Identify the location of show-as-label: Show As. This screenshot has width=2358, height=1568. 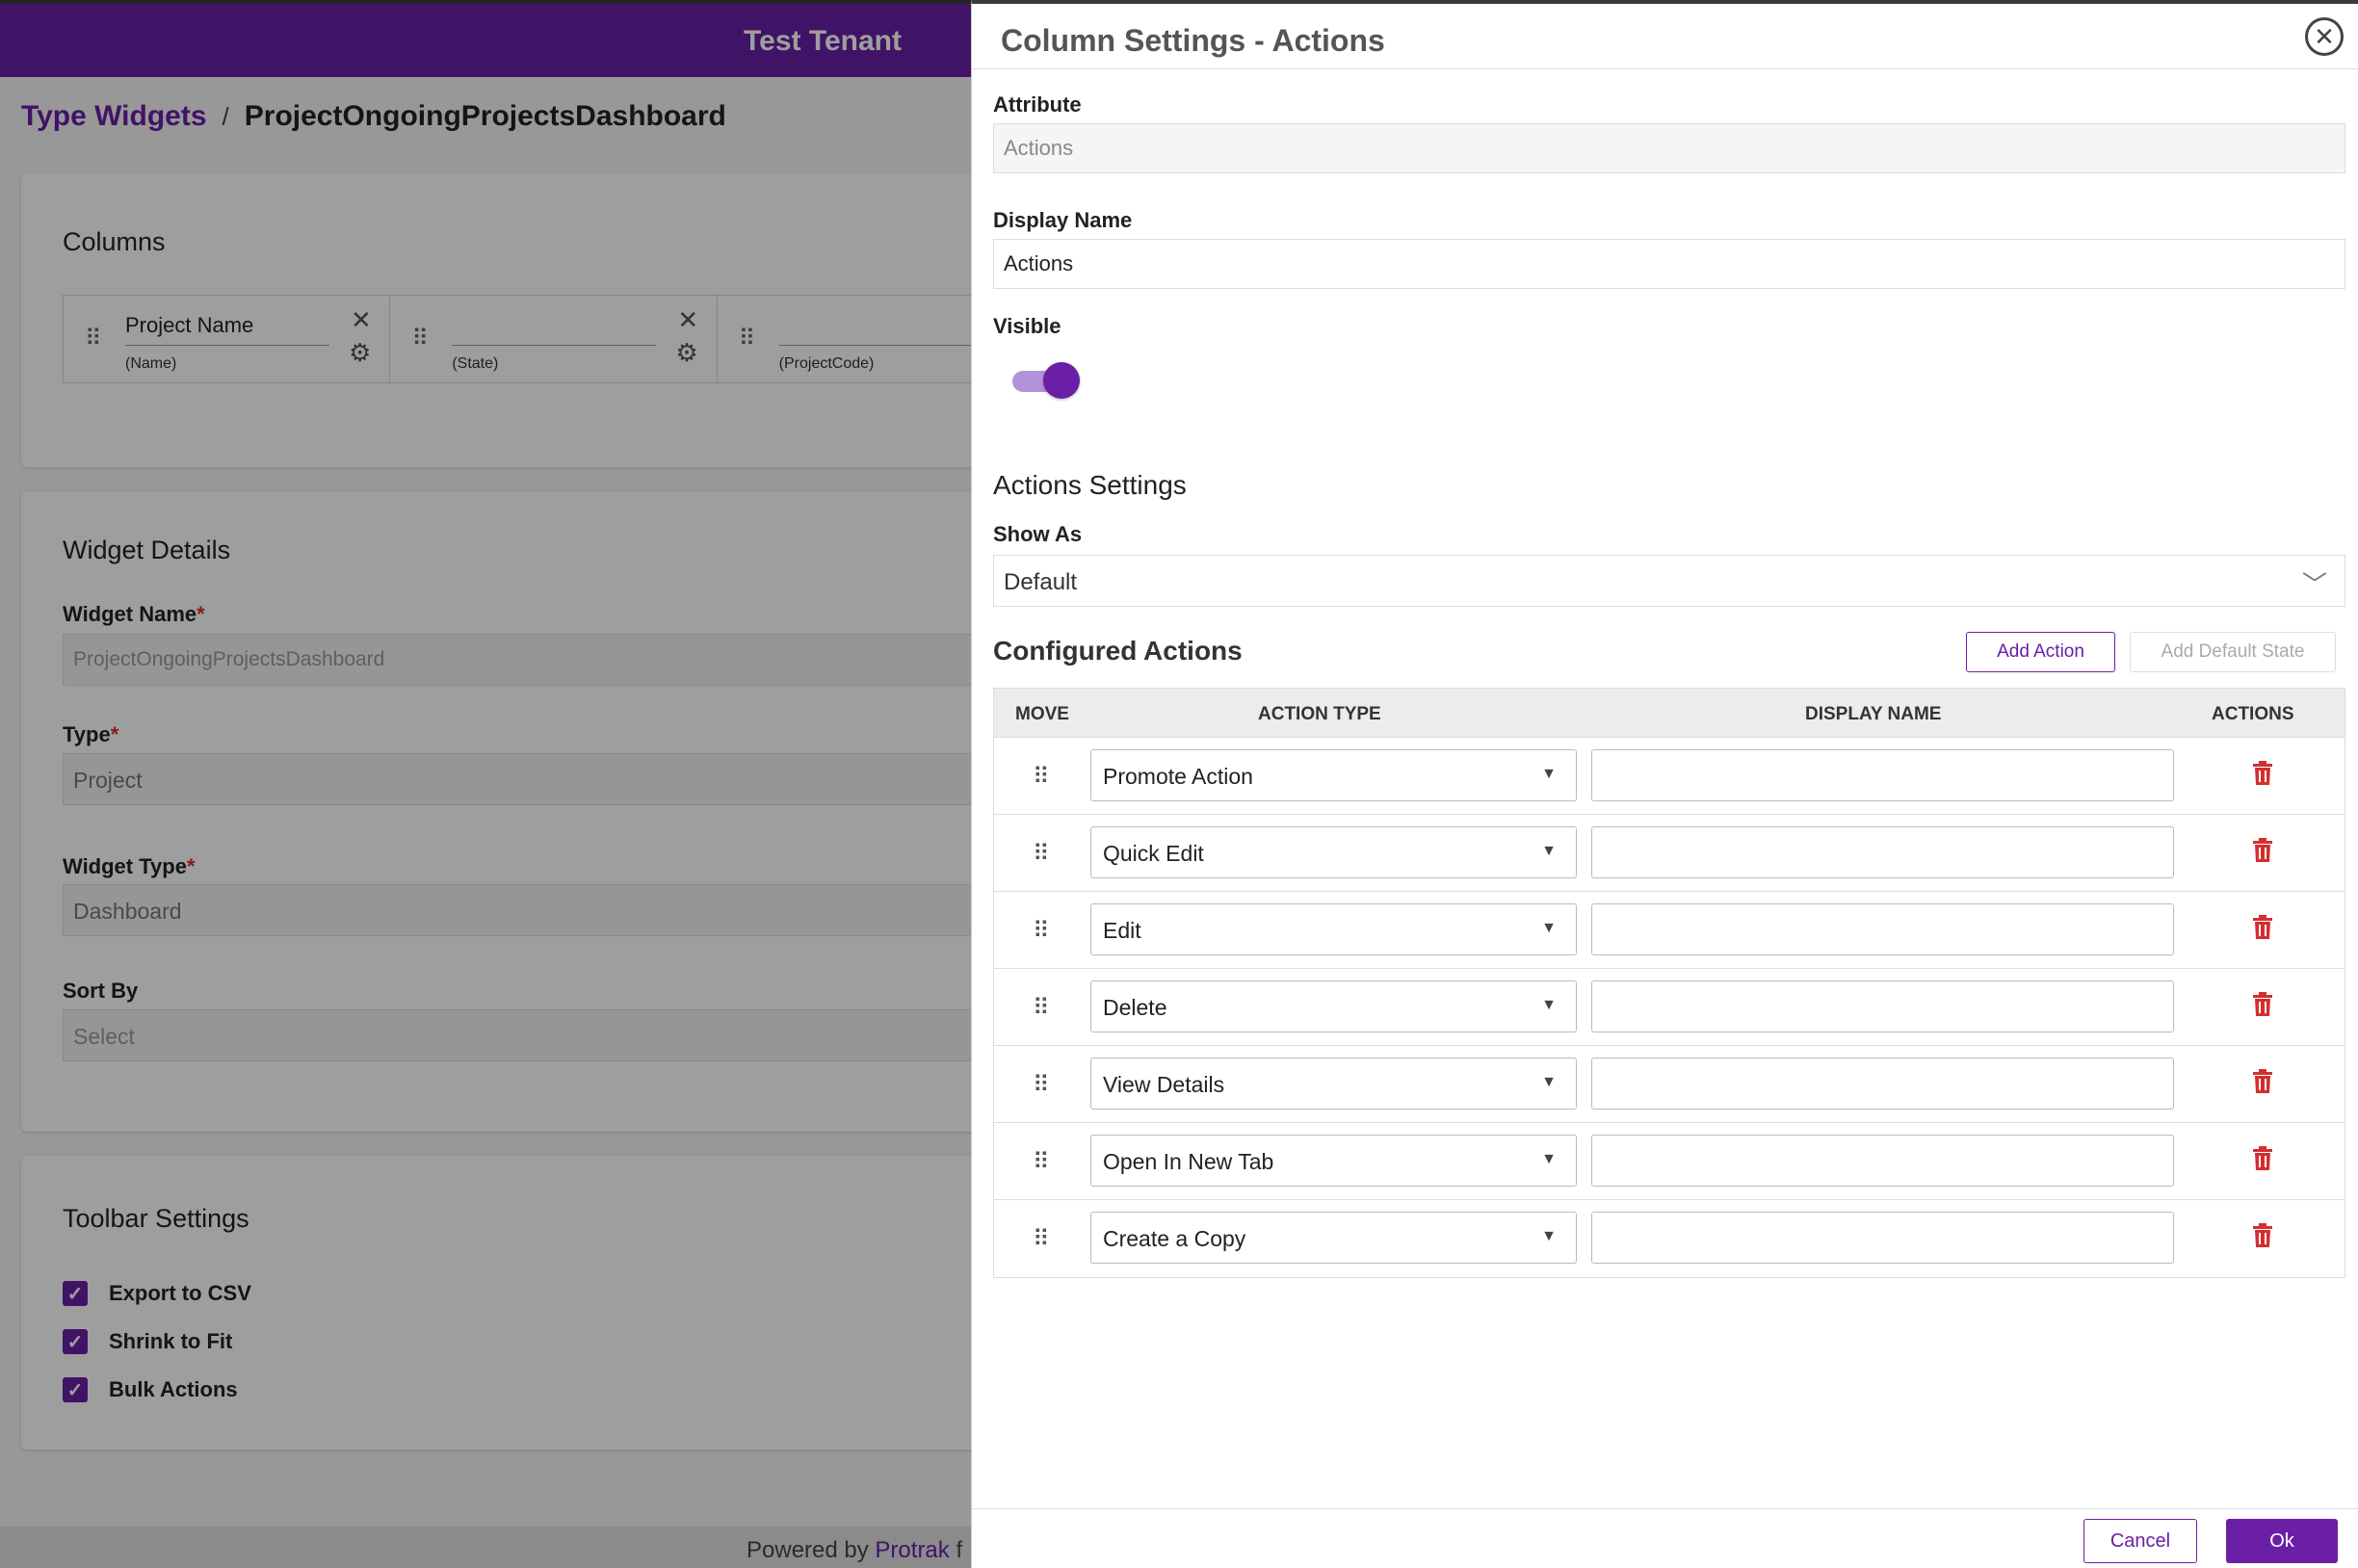
(1038, 534).